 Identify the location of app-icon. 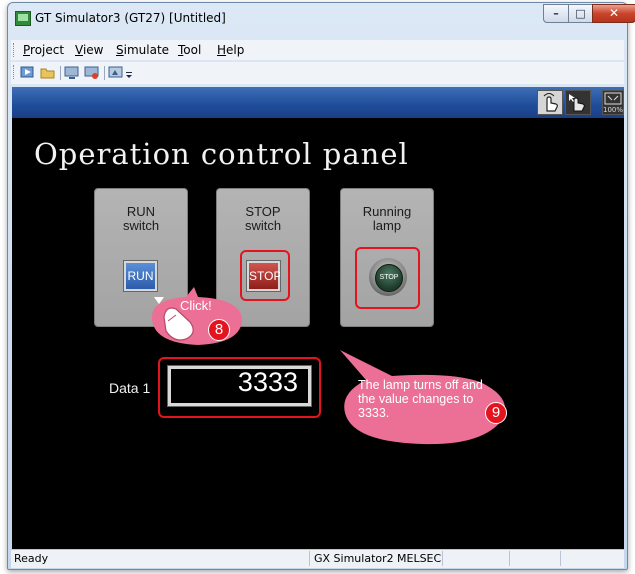
(23, 18).